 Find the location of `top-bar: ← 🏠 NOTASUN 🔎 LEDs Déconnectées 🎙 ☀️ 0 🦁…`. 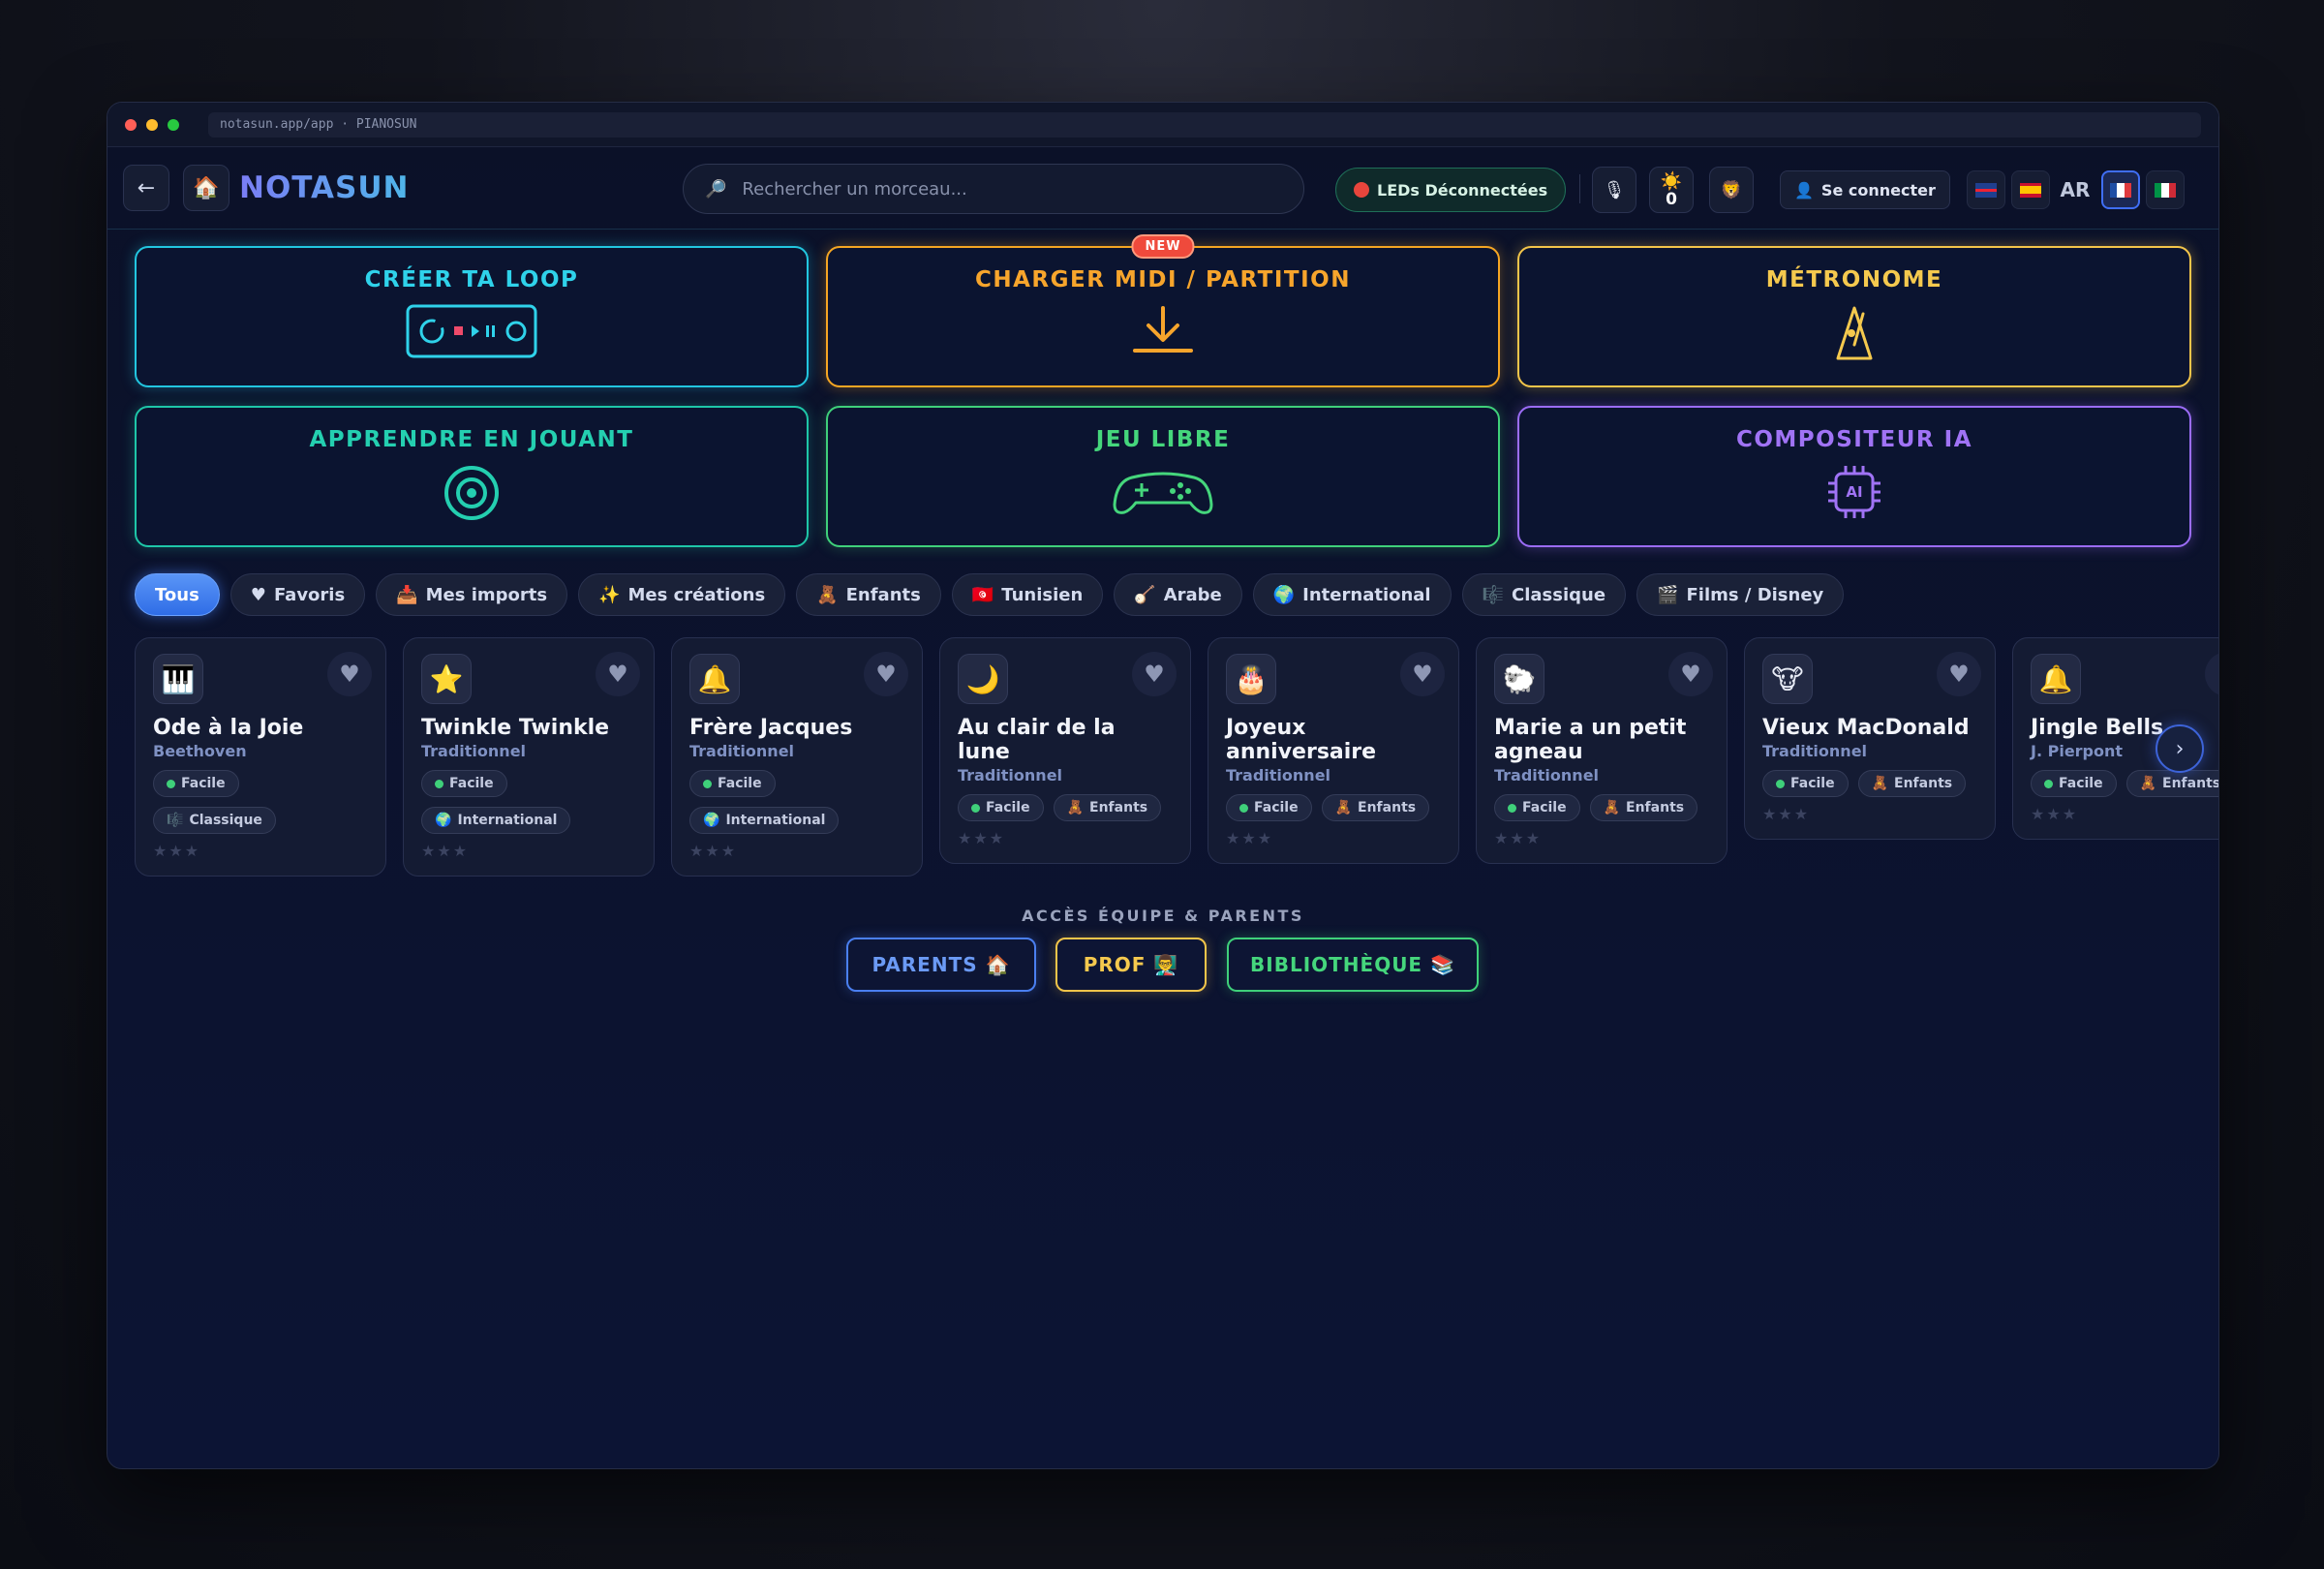

top-bar: ← 🏠 NOTASUN 🔎 LEDs Déconnectées 🎙 ☀️ 0 🦁… is located at coordinates (1163, 188).